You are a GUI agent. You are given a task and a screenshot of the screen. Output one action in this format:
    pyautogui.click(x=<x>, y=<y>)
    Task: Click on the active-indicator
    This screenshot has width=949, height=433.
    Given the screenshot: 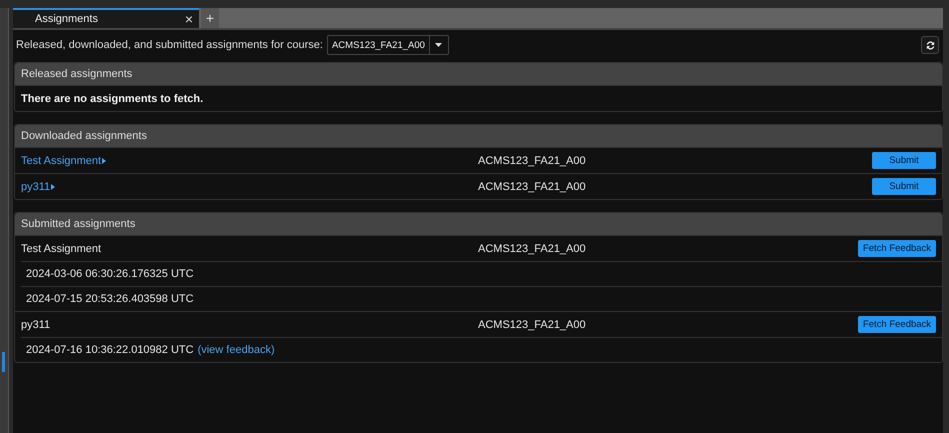 What is the action you would take?
    pyautogui.click(x=3, y=362)
    